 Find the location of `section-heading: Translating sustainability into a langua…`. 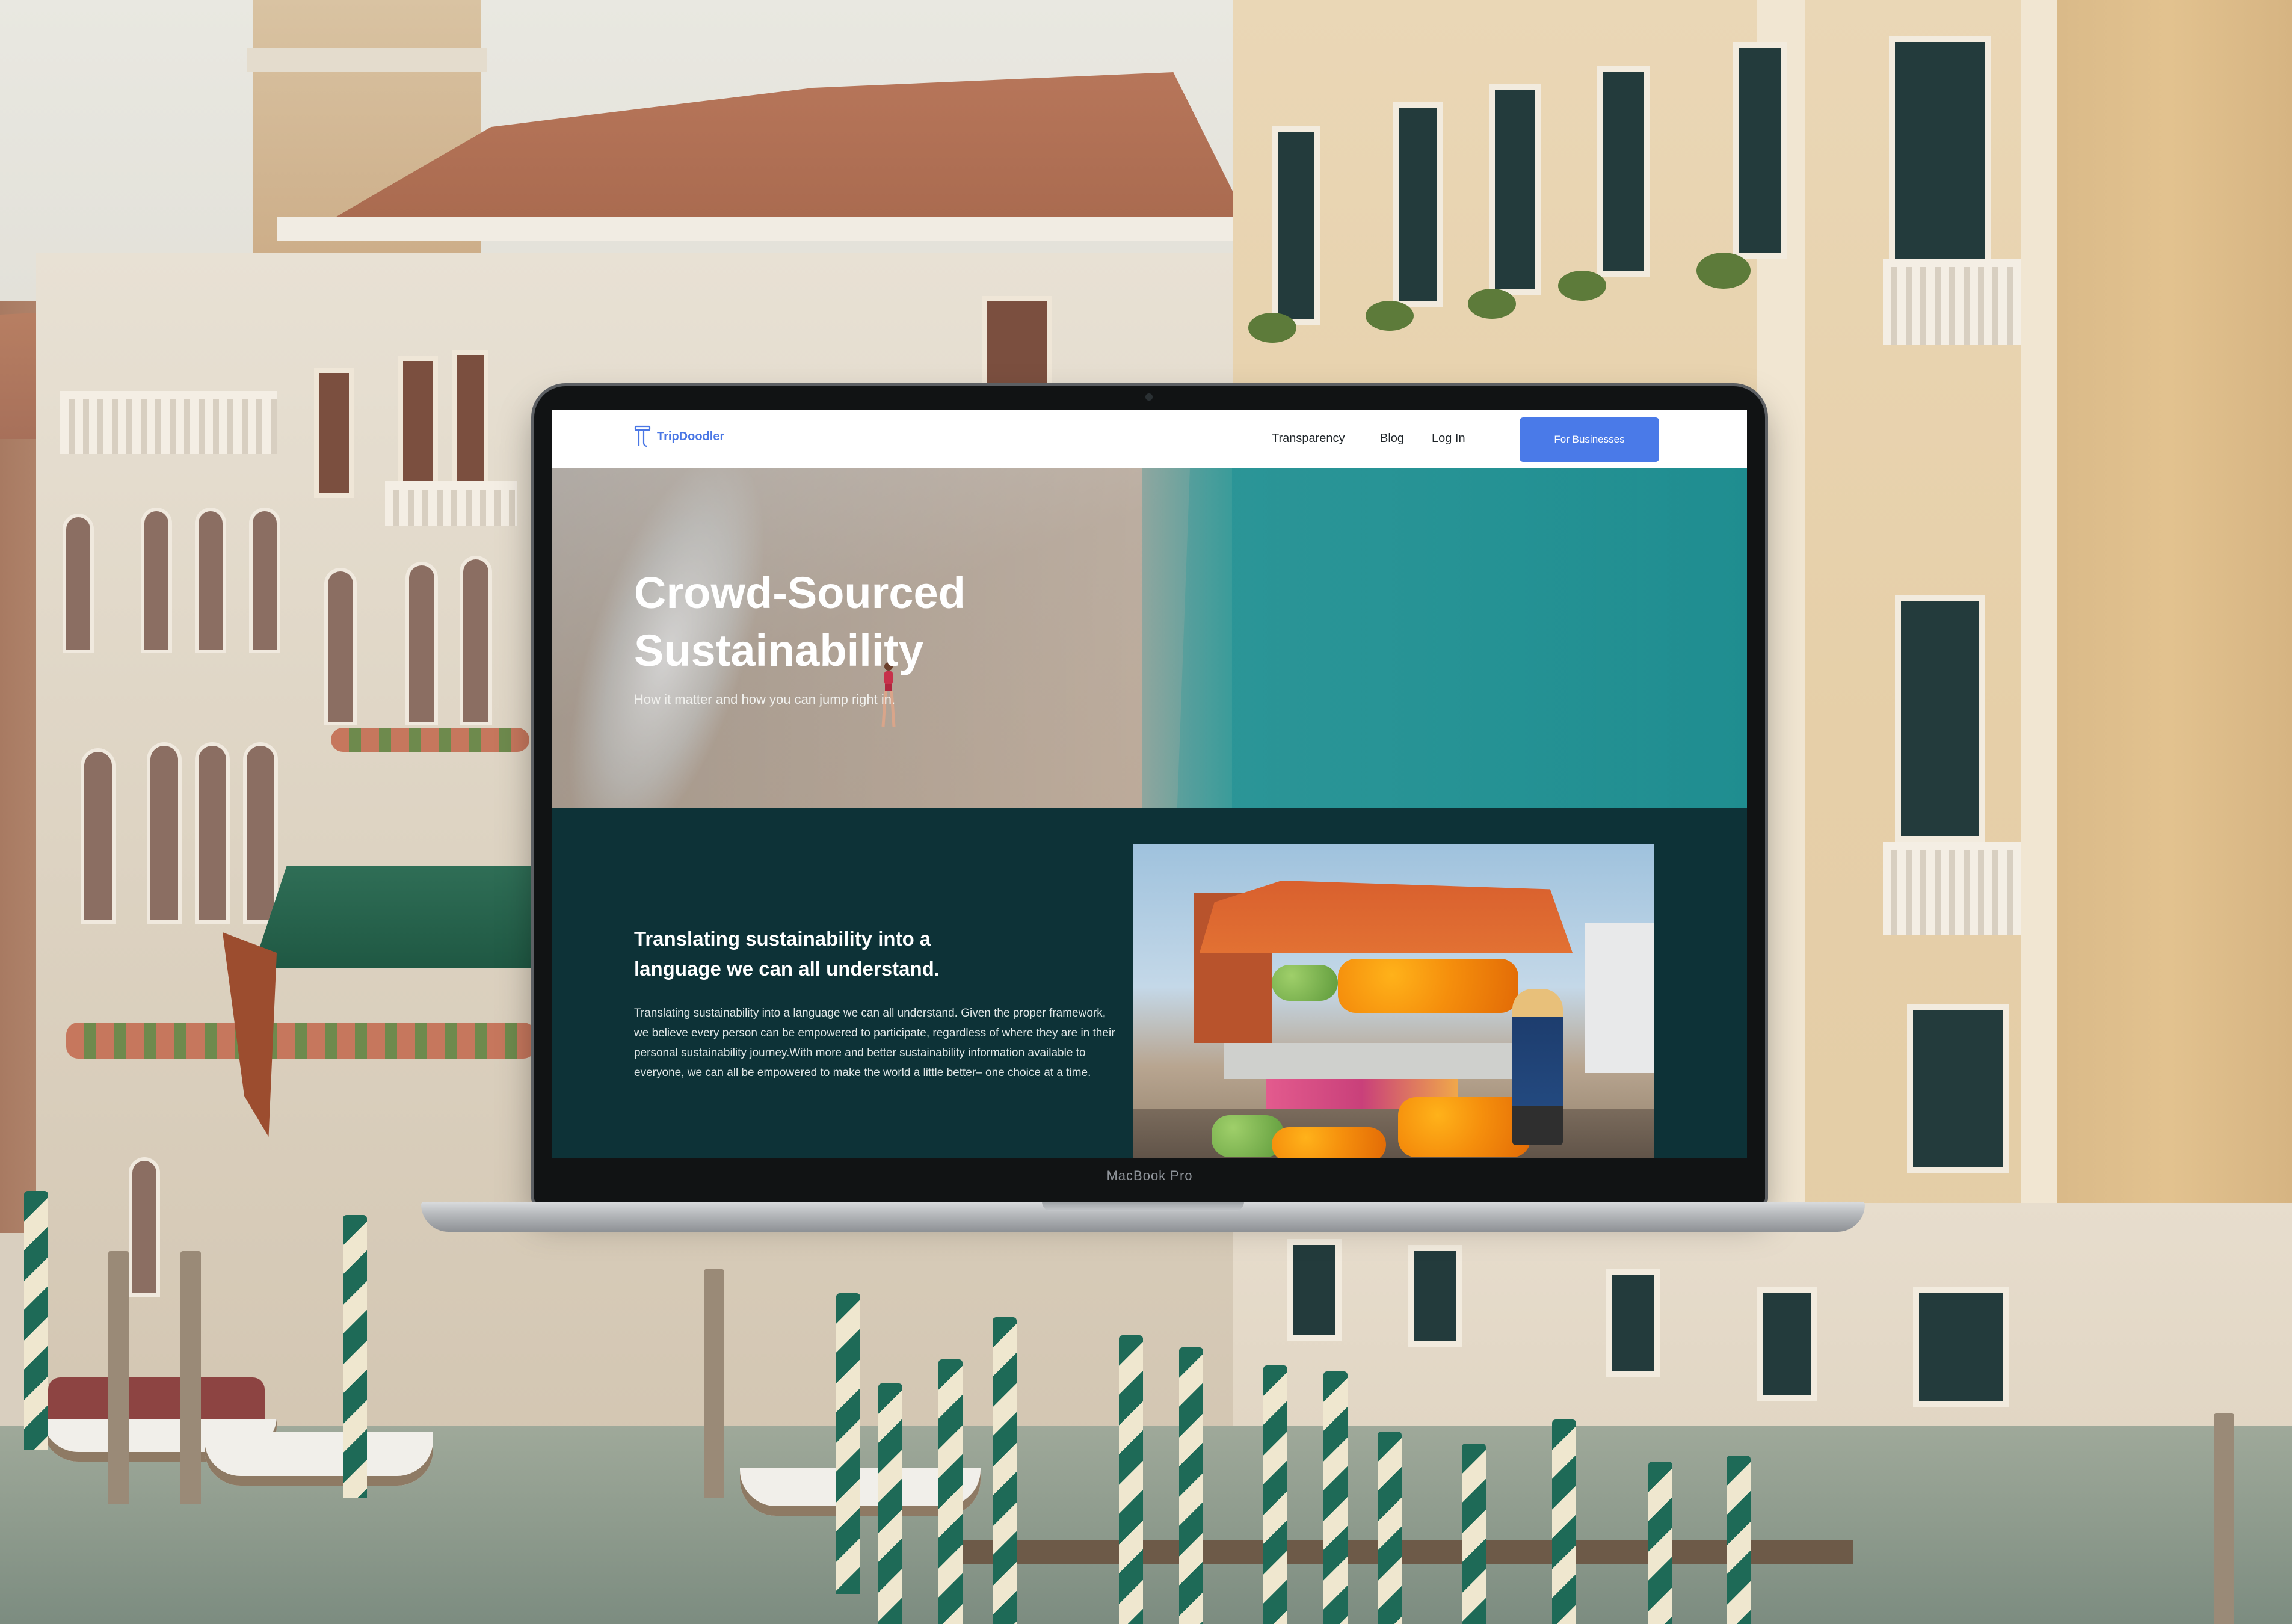

section-heading: Translating sustainability into a langua… is located at coordinates (787, 953).